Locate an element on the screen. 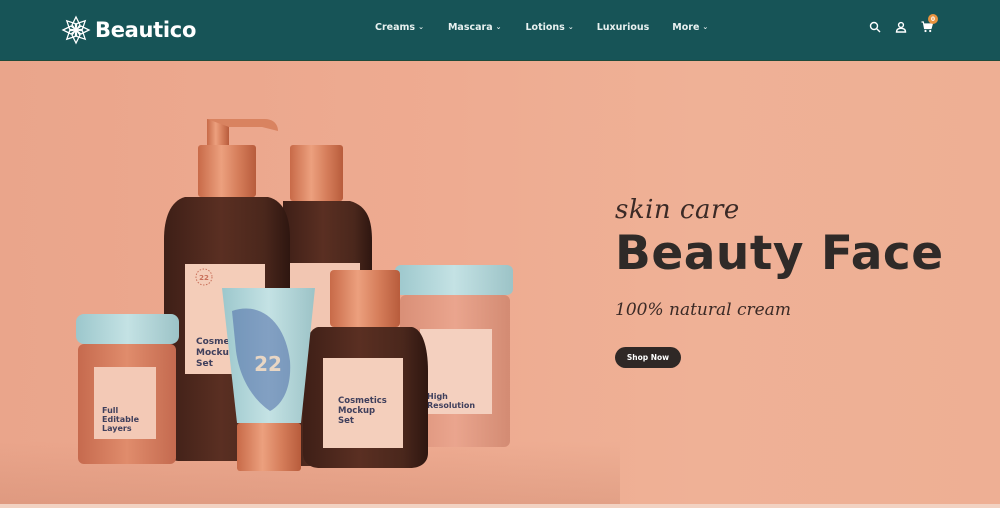  nav-item-luxurious: Luxurious is located at coordinates (623, 27).